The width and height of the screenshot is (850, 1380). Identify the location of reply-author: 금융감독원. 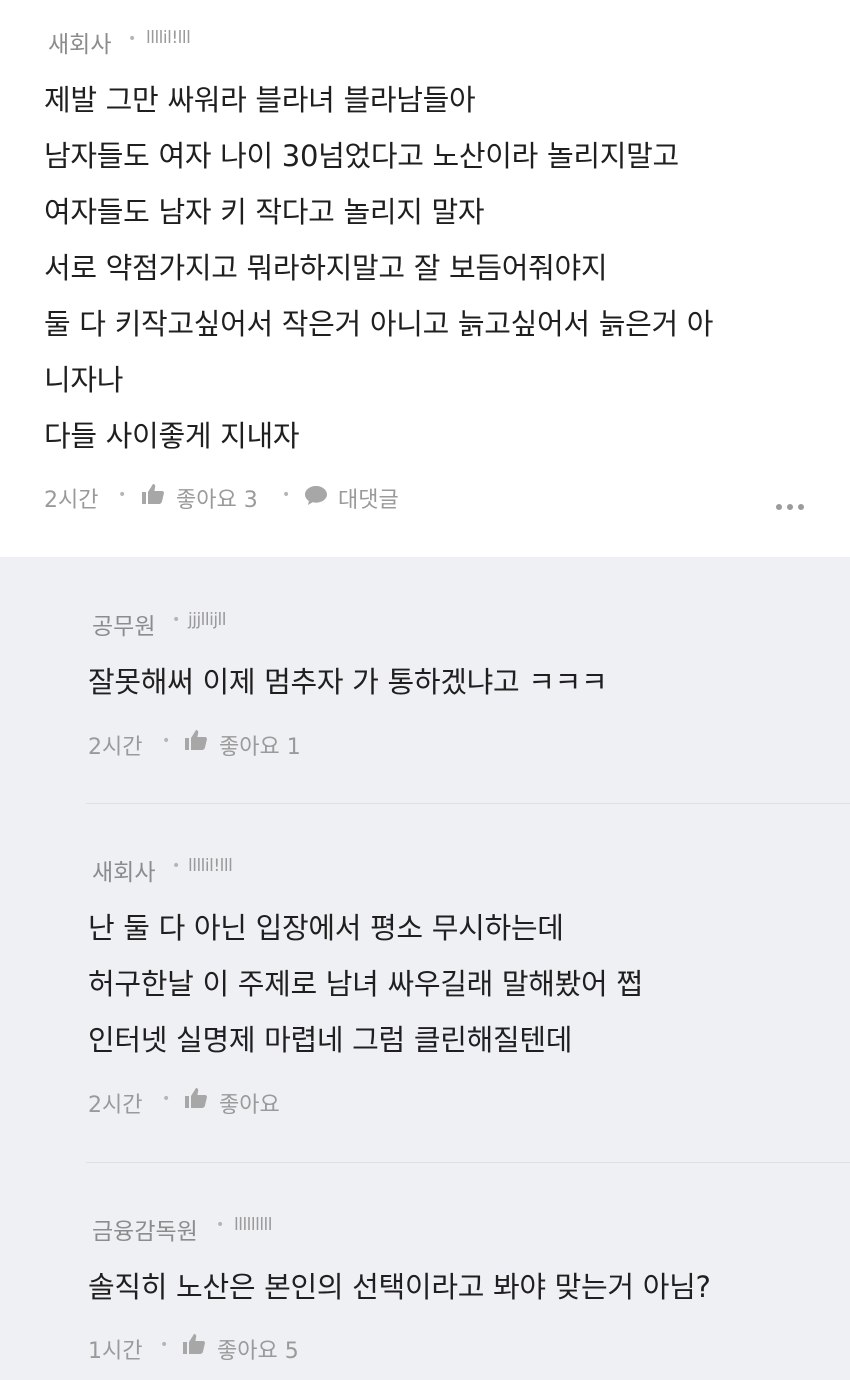
(145, 1229).